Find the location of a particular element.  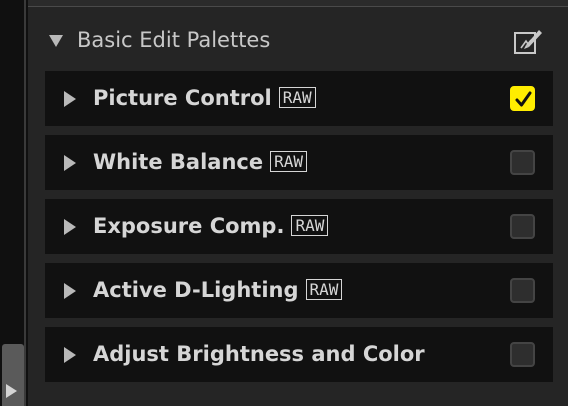

palette-label: White Balance RAW is located at coordinates (200, 162).